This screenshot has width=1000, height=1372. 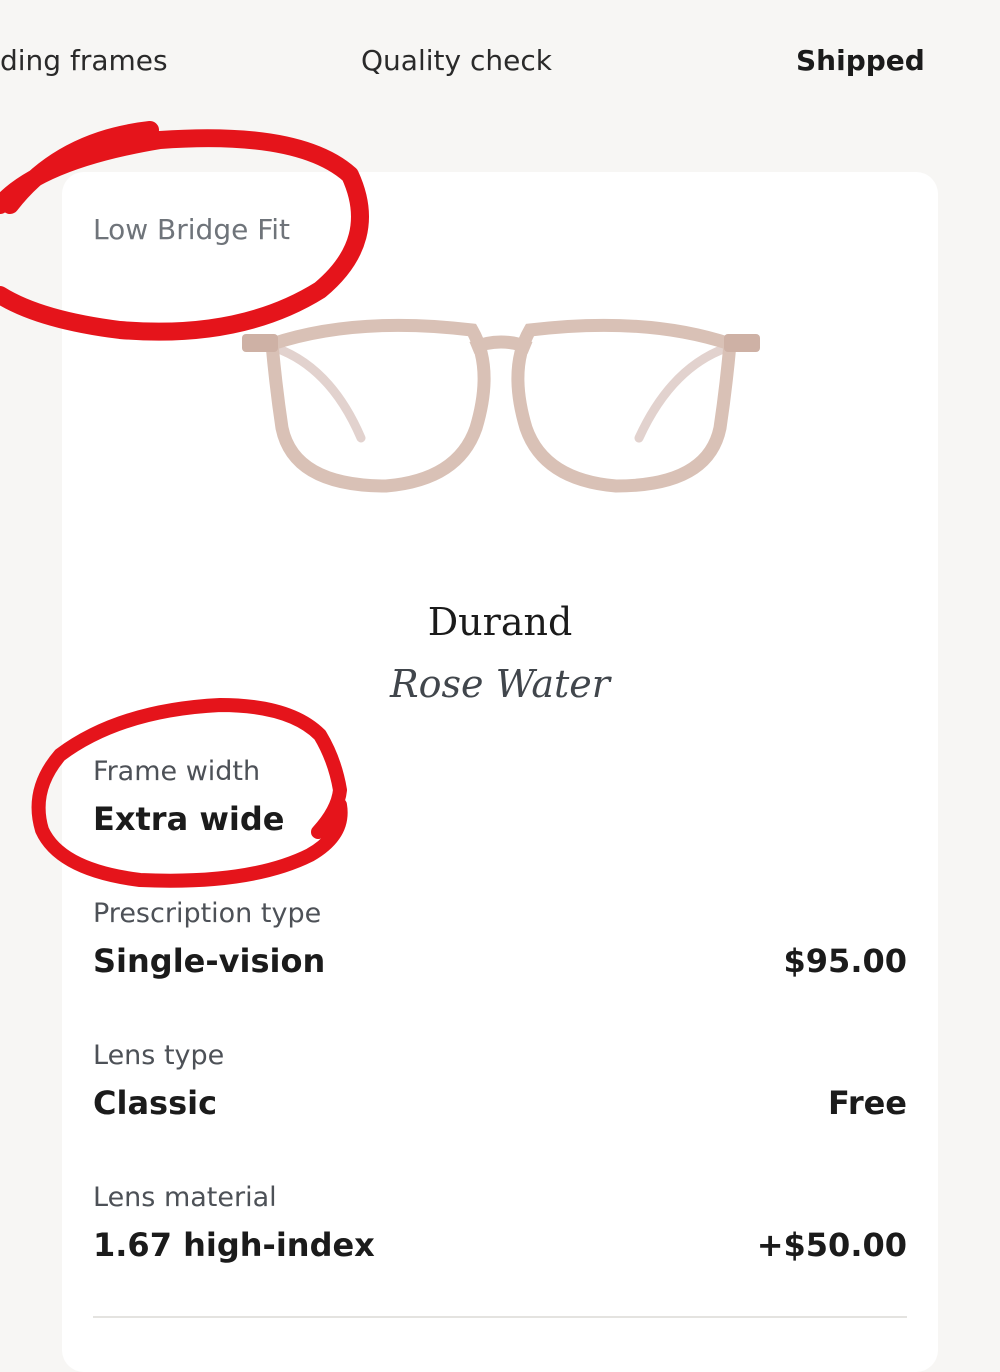 What do you see at coordinates (159, 1055) in the screenshot?
I see `lens-type-label: Lens type` at bounding box center [159, 1055].